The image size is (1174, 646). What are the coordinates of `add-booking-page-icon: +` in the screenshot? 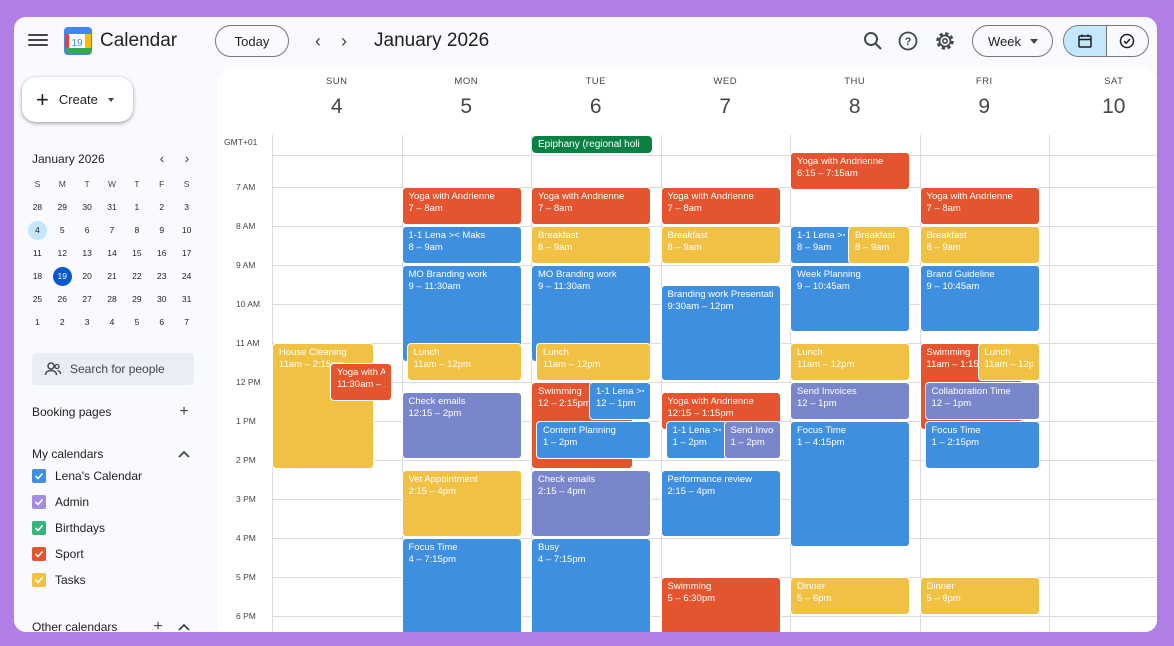 It's located at (184, 411).